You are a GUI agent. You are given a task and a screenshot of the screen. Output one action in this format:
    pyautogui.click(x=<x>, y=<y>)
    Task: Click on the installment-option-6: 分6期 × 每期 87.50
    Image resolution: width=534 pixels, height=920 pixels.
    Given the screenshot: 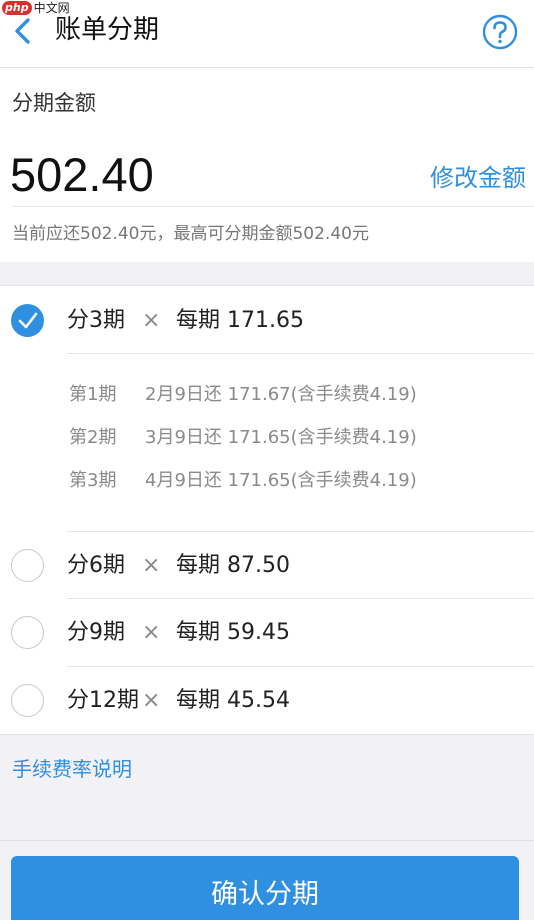 What is the action you would take?
    pyautogui.click(x=267, y=565)
    